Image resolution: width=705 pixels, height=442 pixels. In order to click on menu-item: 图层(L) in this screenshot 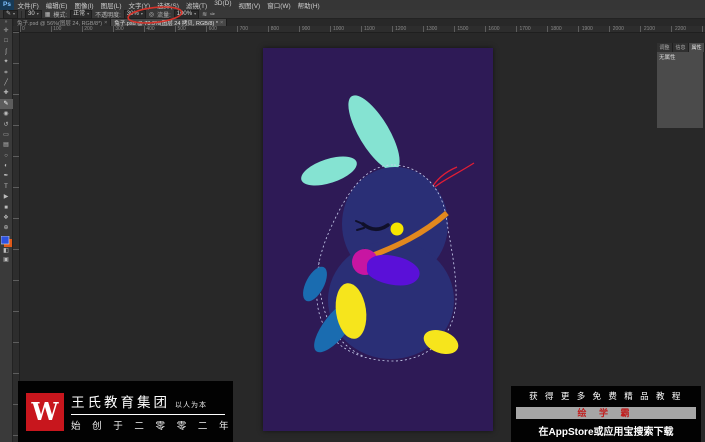, I will do `click(111, 5)`.